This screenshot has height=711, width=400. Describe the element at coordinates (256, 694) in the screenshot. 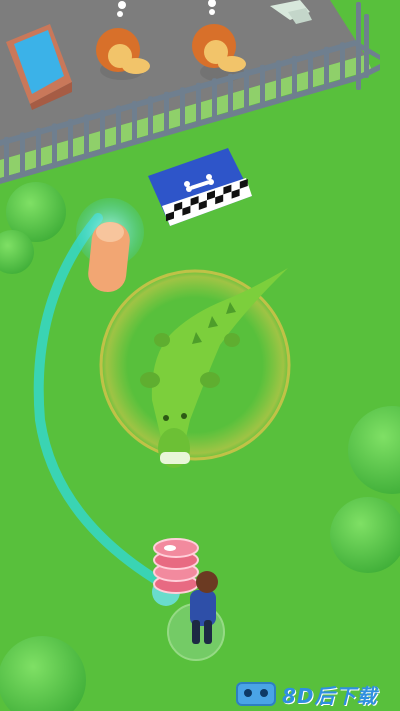

I see `robot-logo-icon` at that location.